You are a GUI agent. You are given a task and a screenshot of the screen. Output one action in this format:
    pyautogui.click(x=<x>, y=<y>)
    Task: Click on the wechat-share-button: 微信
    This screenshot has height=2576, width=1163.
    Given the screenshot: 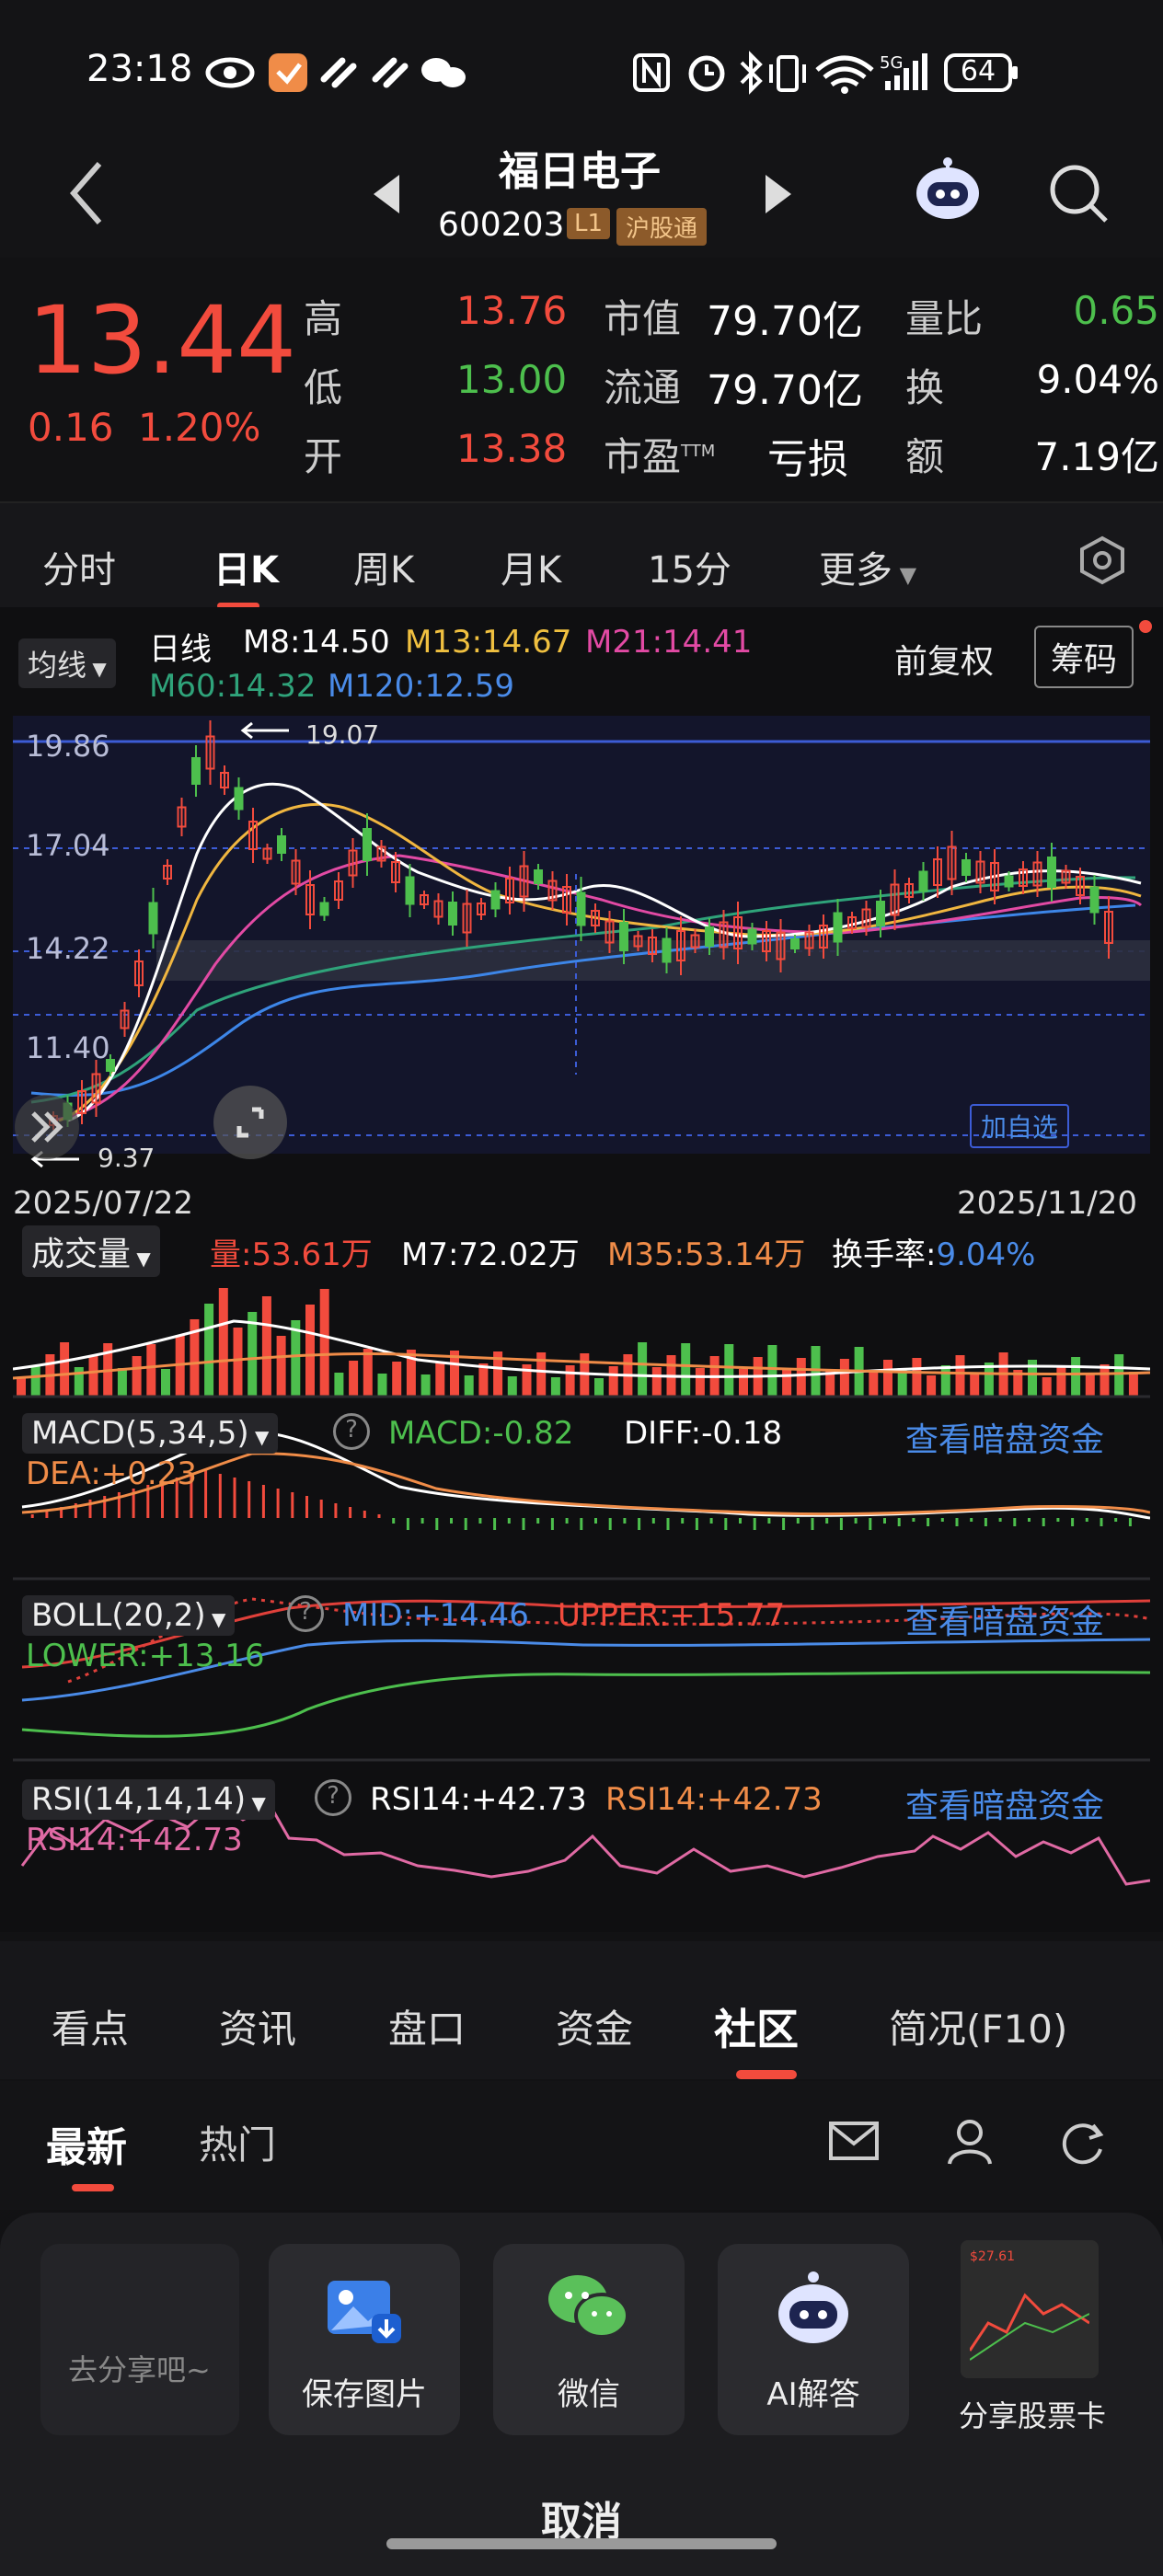 What is the action you would take?
    pyautogui.click(x=589, y=2339)
    